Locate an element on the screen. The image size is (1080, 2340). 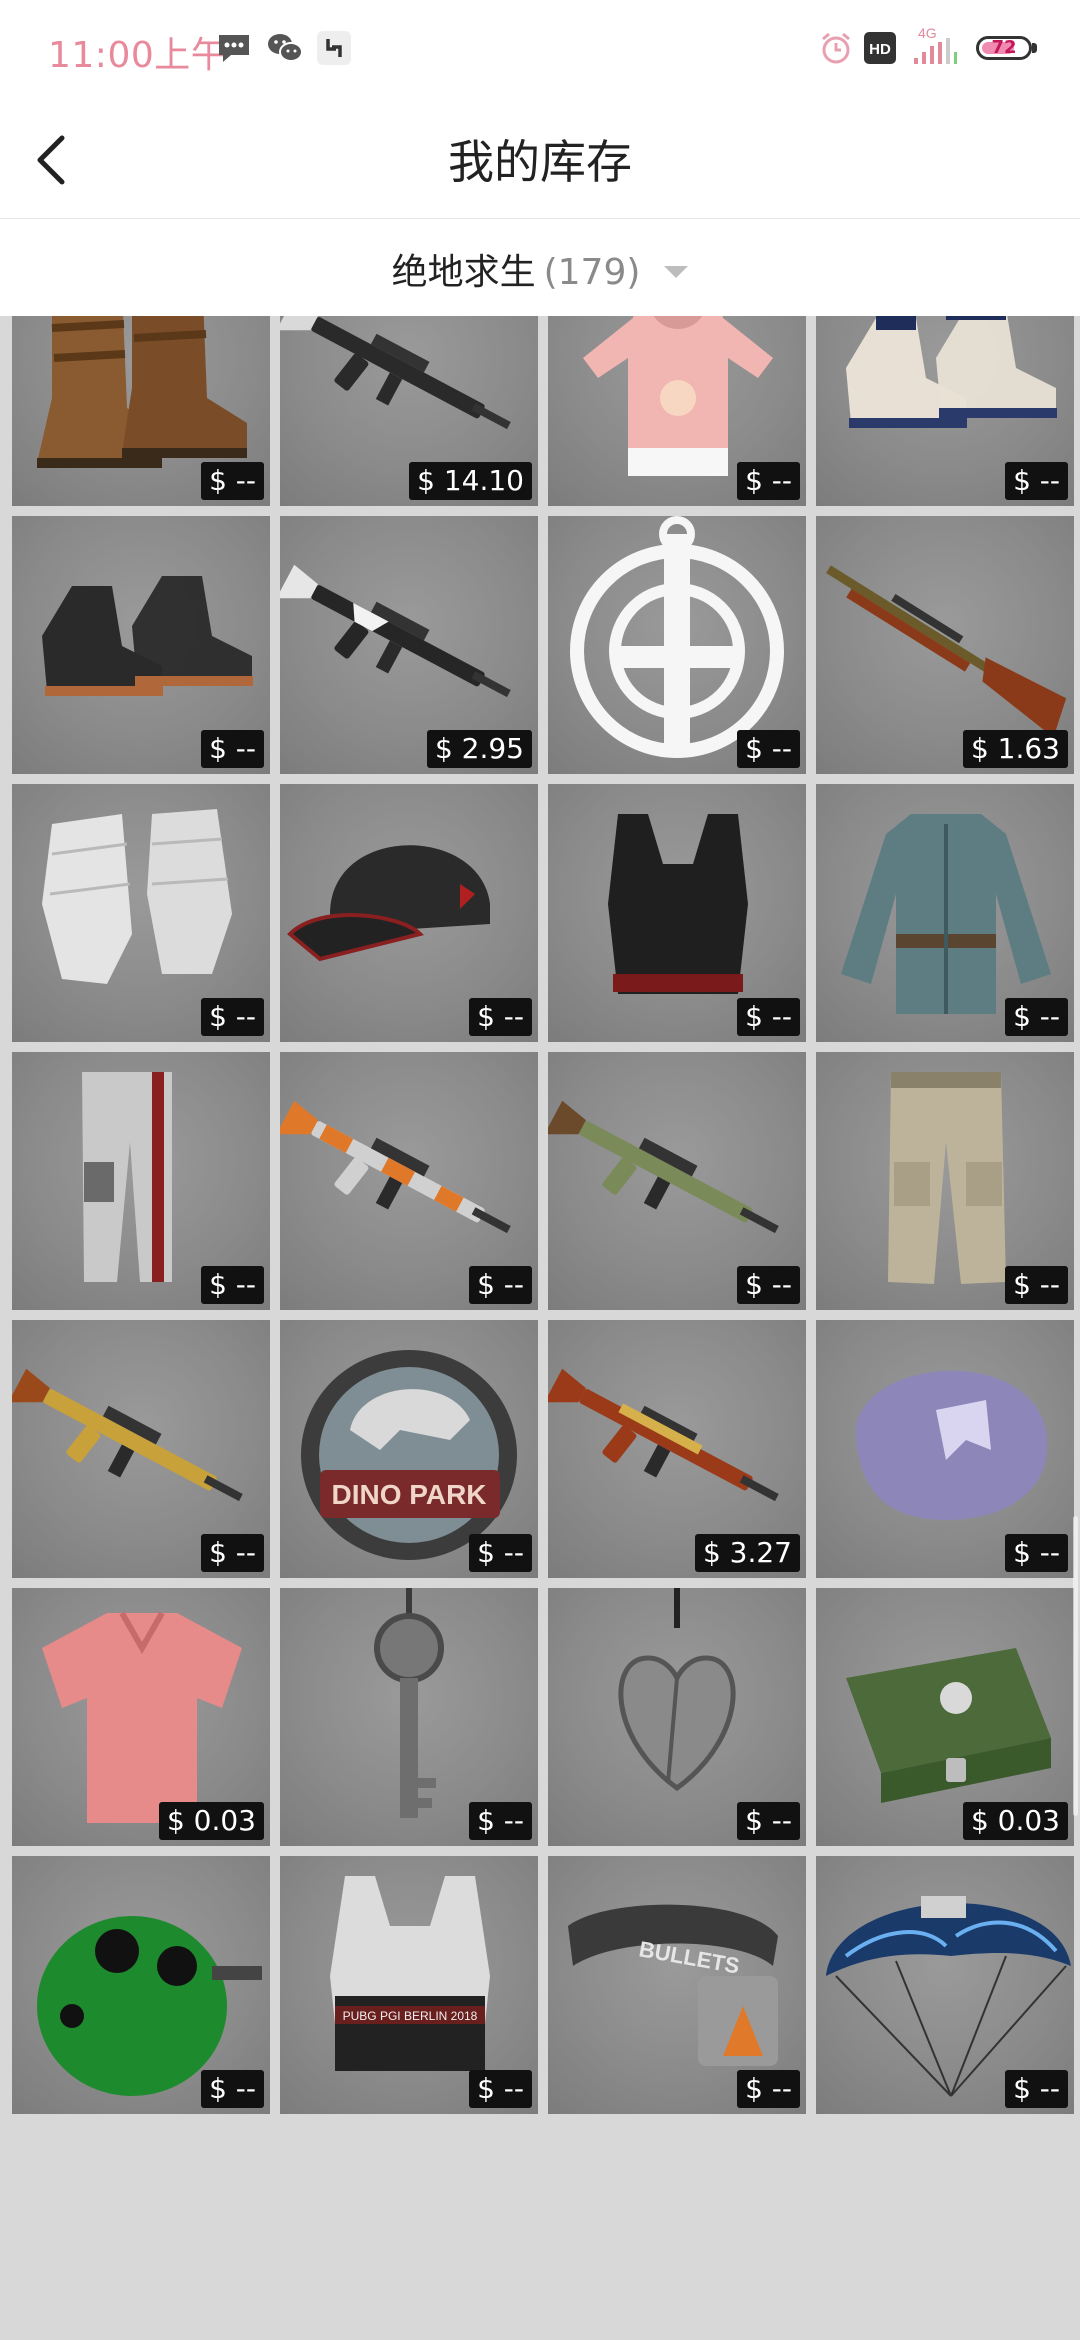
inventory-item: DINO PARK $ -- is located at coordinates (409, 1449).